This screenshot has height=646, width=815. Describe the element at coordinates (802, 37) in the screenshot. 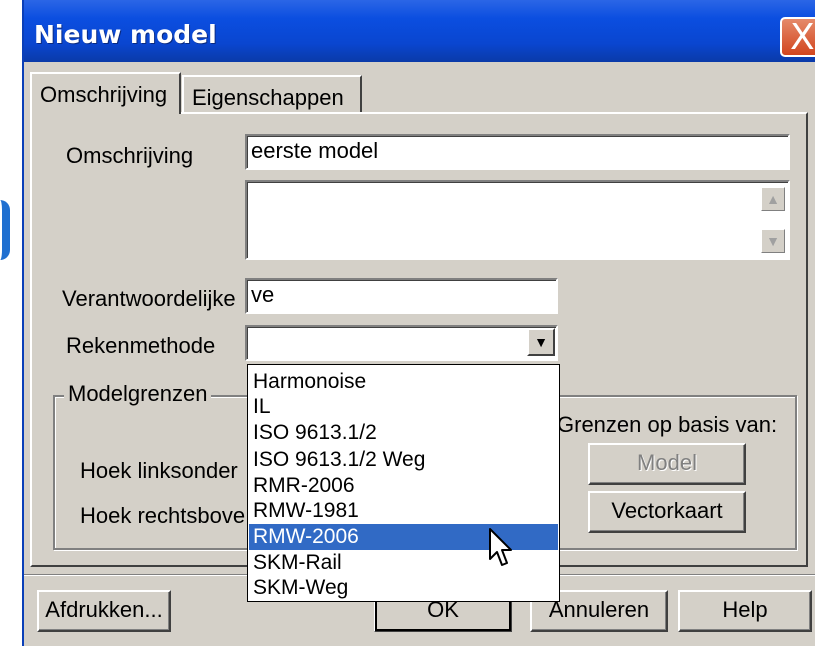

I see `close-icon: X` at that location.